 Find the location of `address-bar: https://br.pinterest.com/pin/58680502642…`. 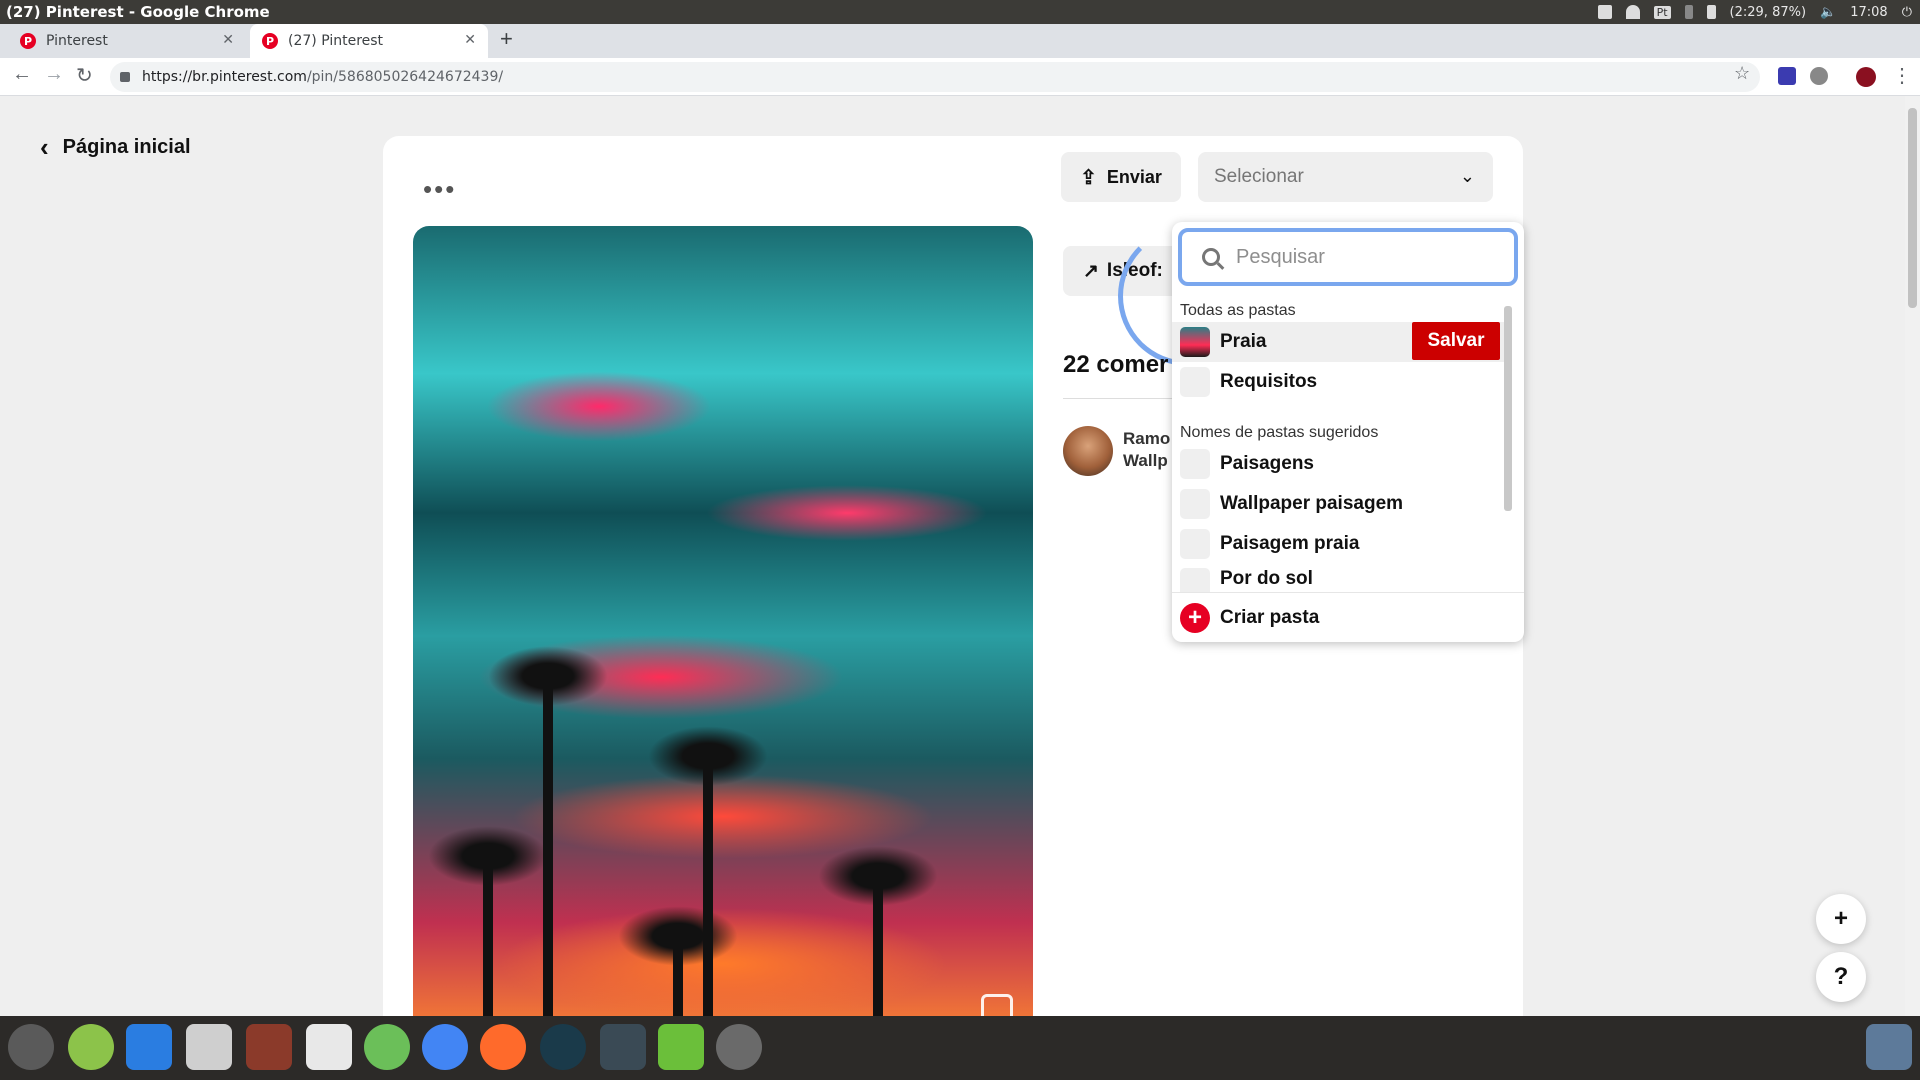

address-bar: https://br.pinterest.com/pin/58680502642… is located at coordinates (935, 77).